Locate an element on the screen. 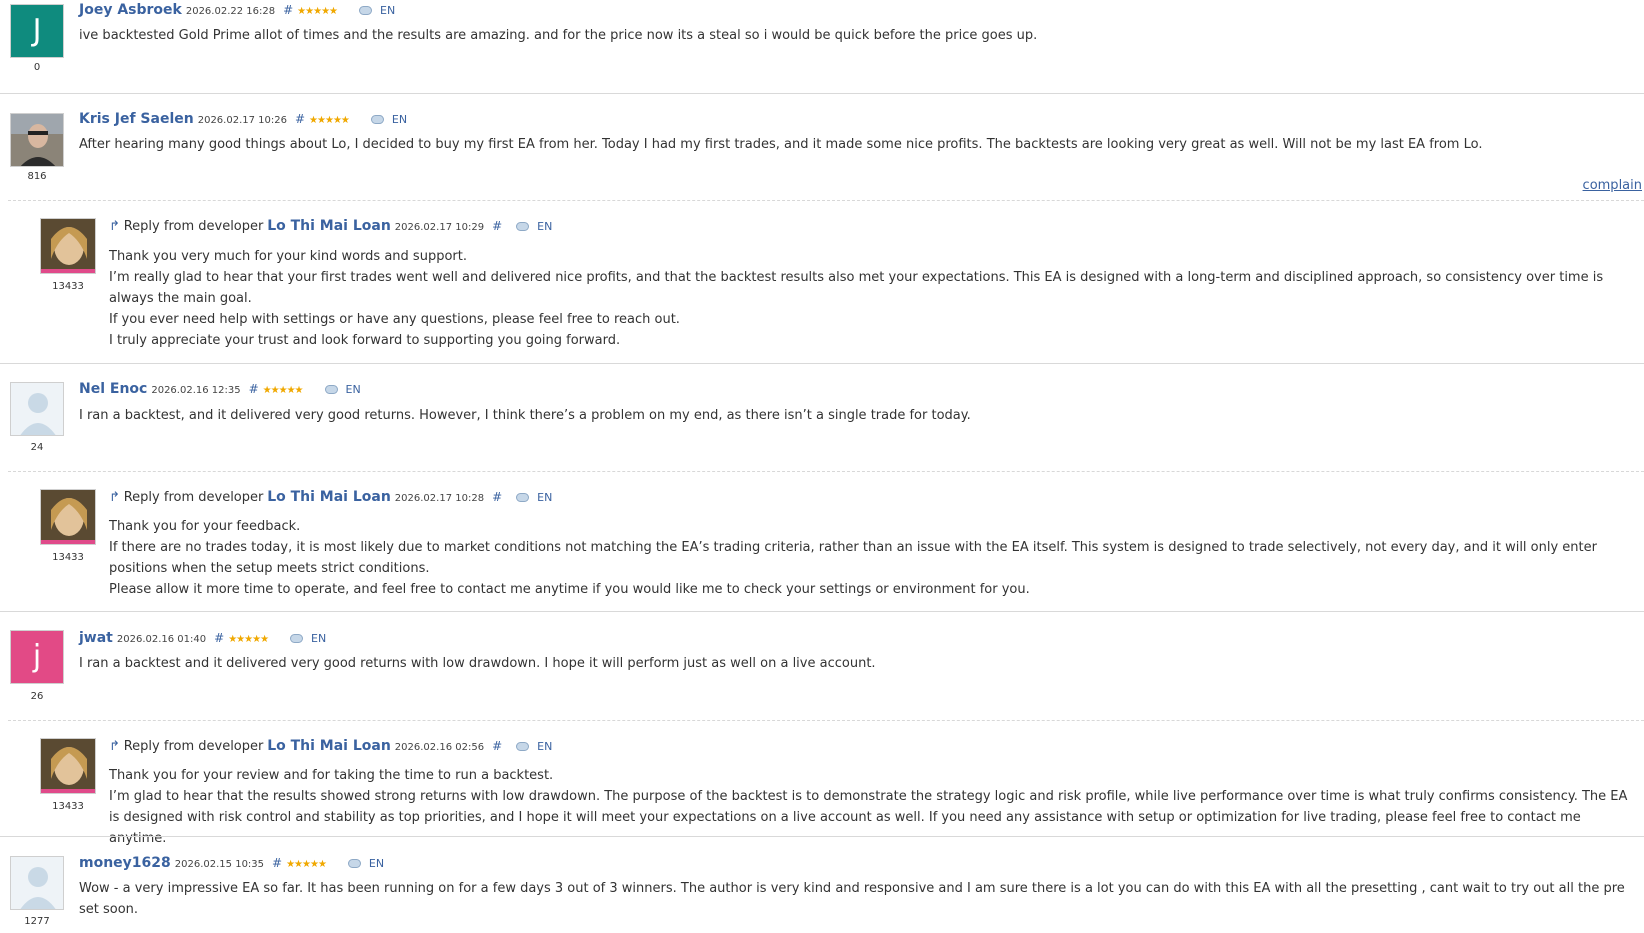 The image size is (1644, 933). reply-date: 2026.02.16 02:56 is located at coordinates (439, 747).